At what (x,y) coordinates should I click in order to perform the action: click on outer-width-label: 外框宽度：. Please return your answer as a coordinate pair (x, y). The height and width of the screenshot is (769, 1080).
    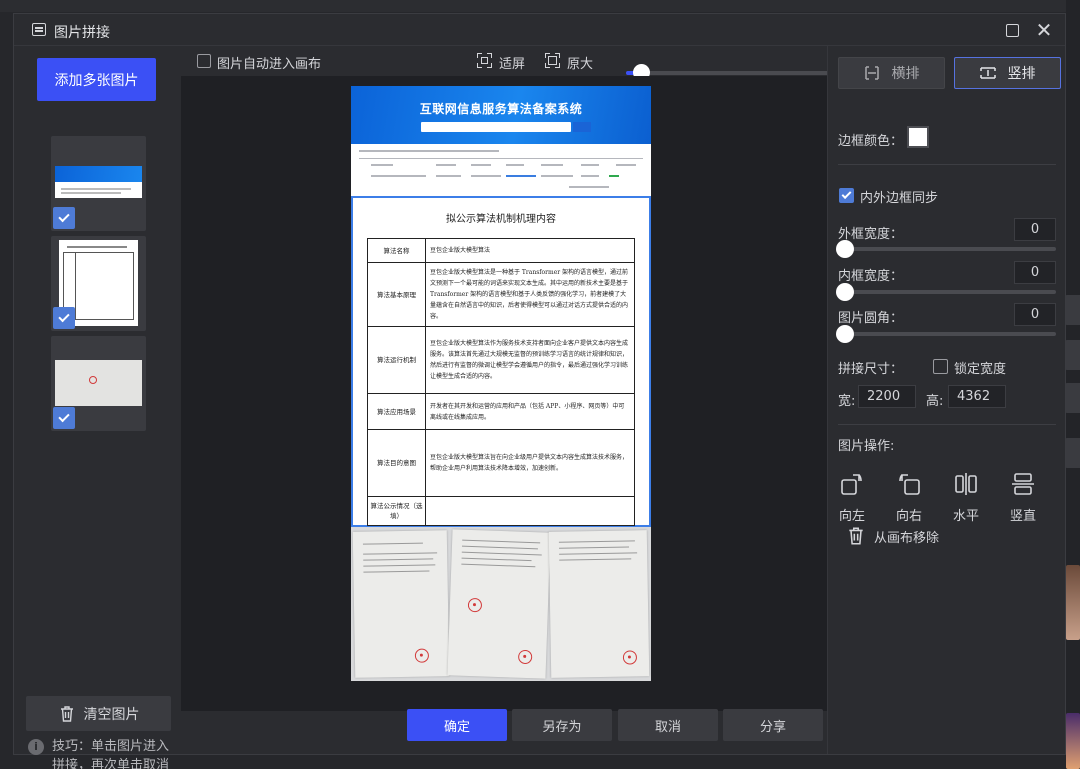
    Looking at the image, I should click on (871, 234).